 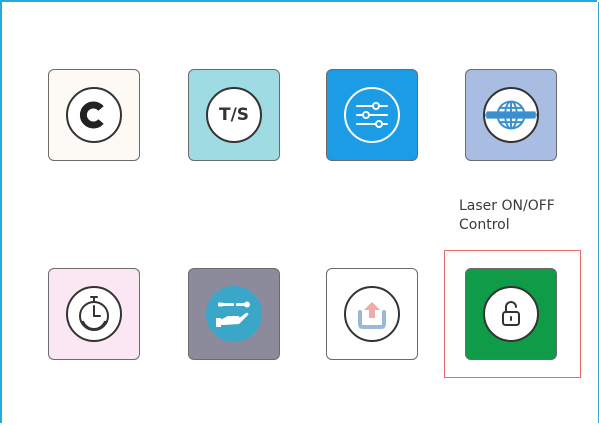 I want to click on c-mode-button, so click(x=94, y=115).